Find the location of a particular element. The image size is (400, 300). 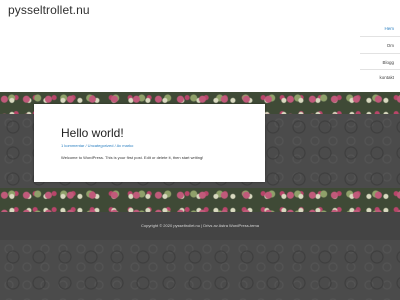

nav-item-hem: Hem is located at coordinates (389, 28).